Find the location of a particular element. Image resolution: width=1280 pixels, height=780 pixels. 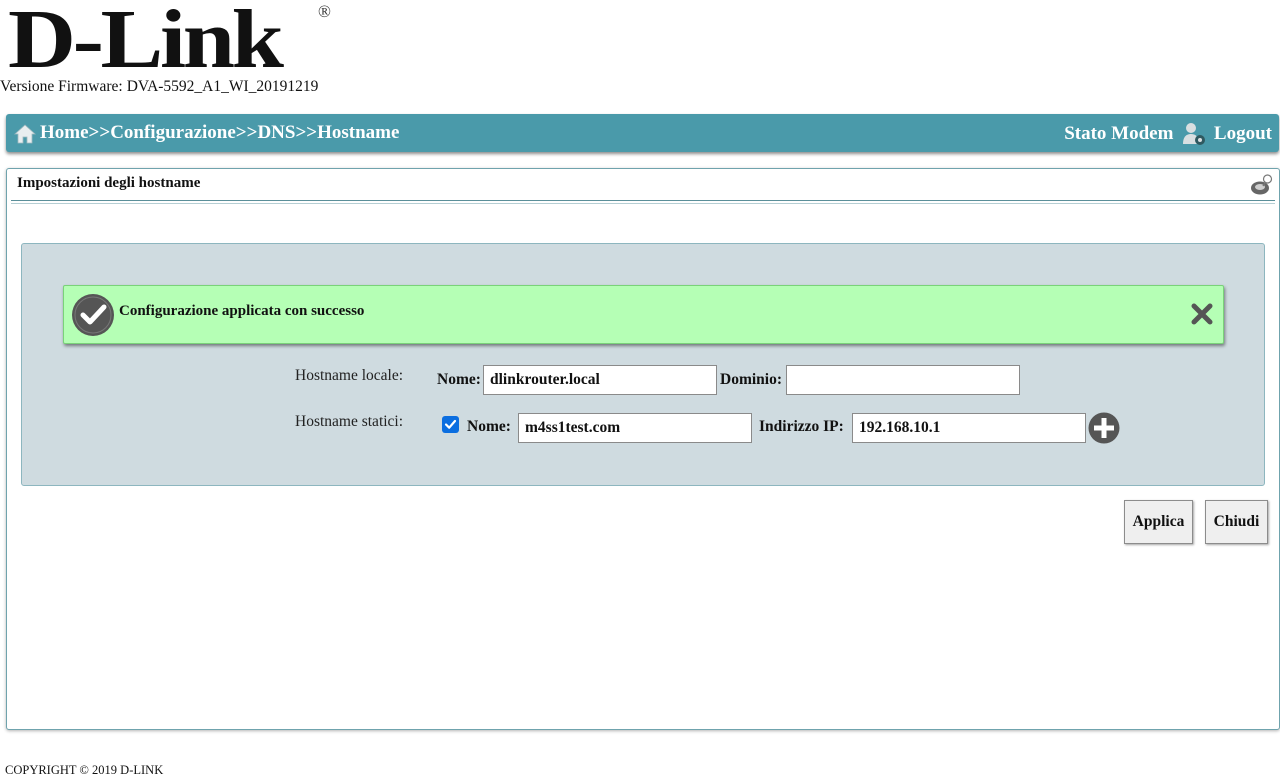

check-circle-icon is located at coordinates (93, 315).